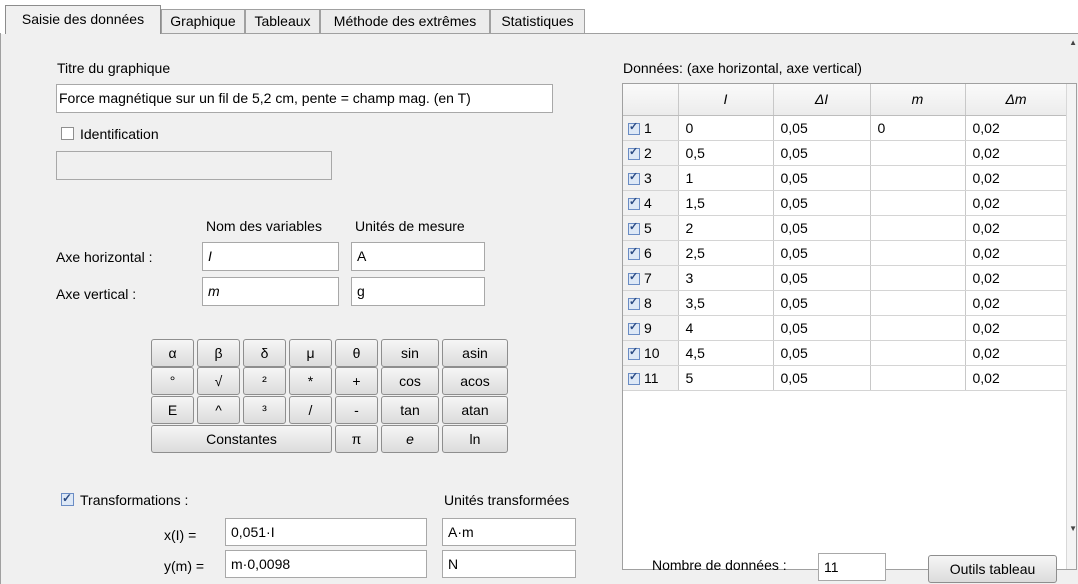 The width and height of the screenshot is (1078, 584). What do you see at coordinates (67, 498) in the screenshot?
I see `transformations-checkbox` at bounding box center [67, 498].